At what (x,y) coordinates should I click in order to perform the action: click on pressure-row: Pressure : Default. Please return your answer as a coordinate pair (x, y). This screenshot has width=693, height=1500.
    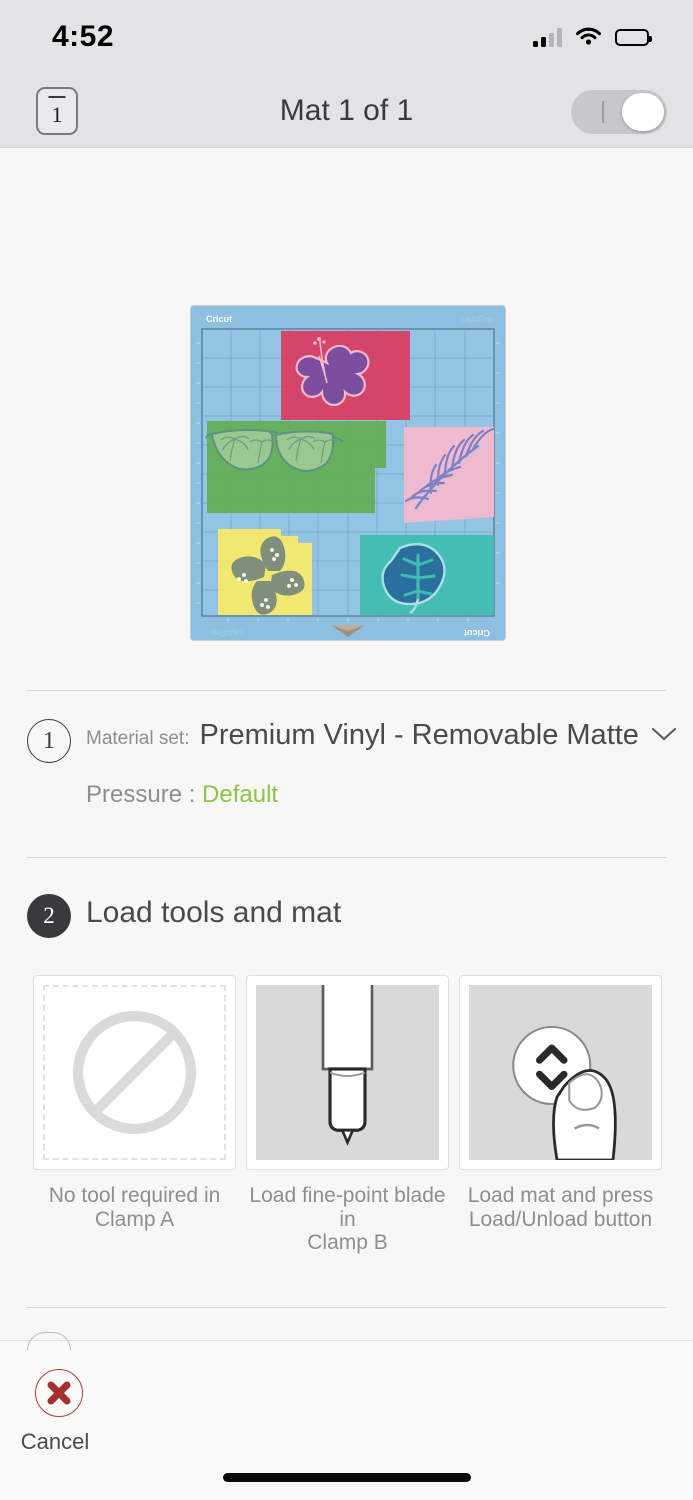
    Looking at the image, I should click on (182, 795).